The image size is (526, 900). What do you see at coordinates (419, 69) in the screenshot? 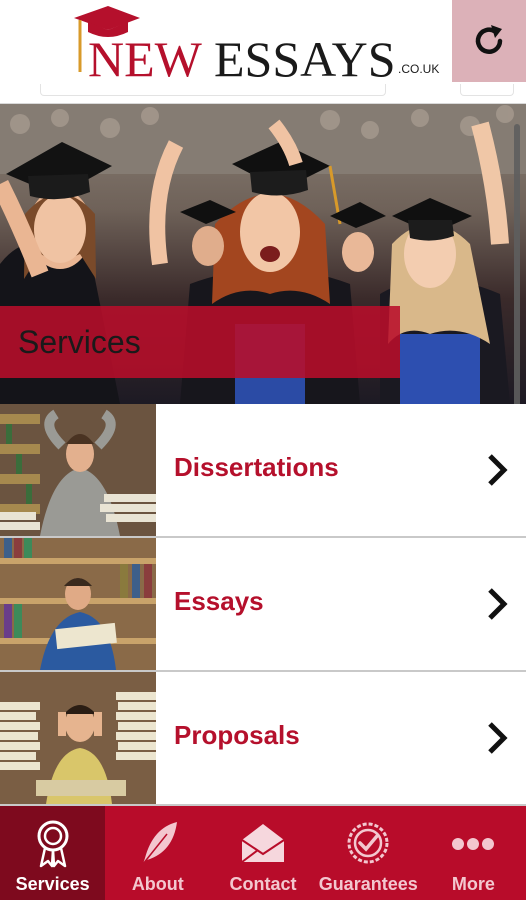
I see `logo-domain: .CO.UK` at bounding box center [419, 69].